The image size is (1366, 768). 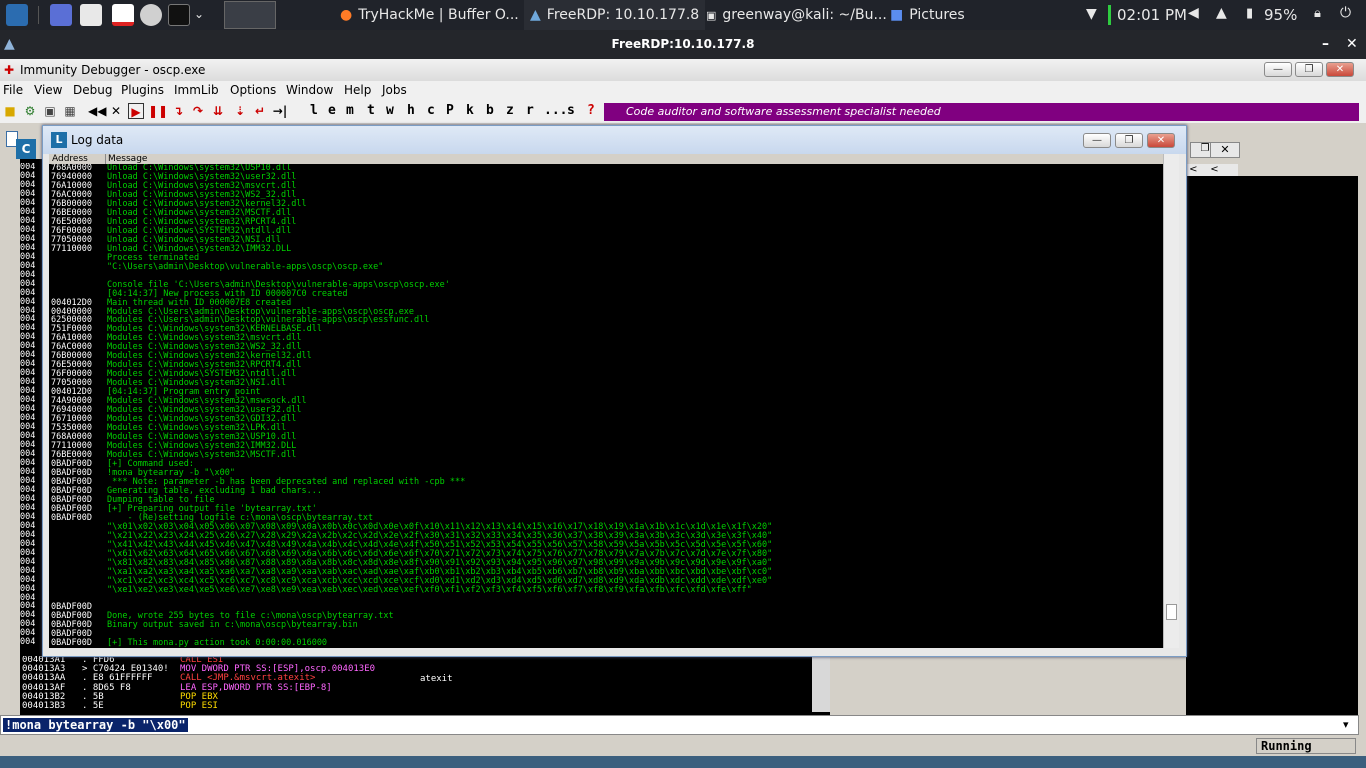 I want to click on menu-debug: Debug, so click(x=92, y=90).